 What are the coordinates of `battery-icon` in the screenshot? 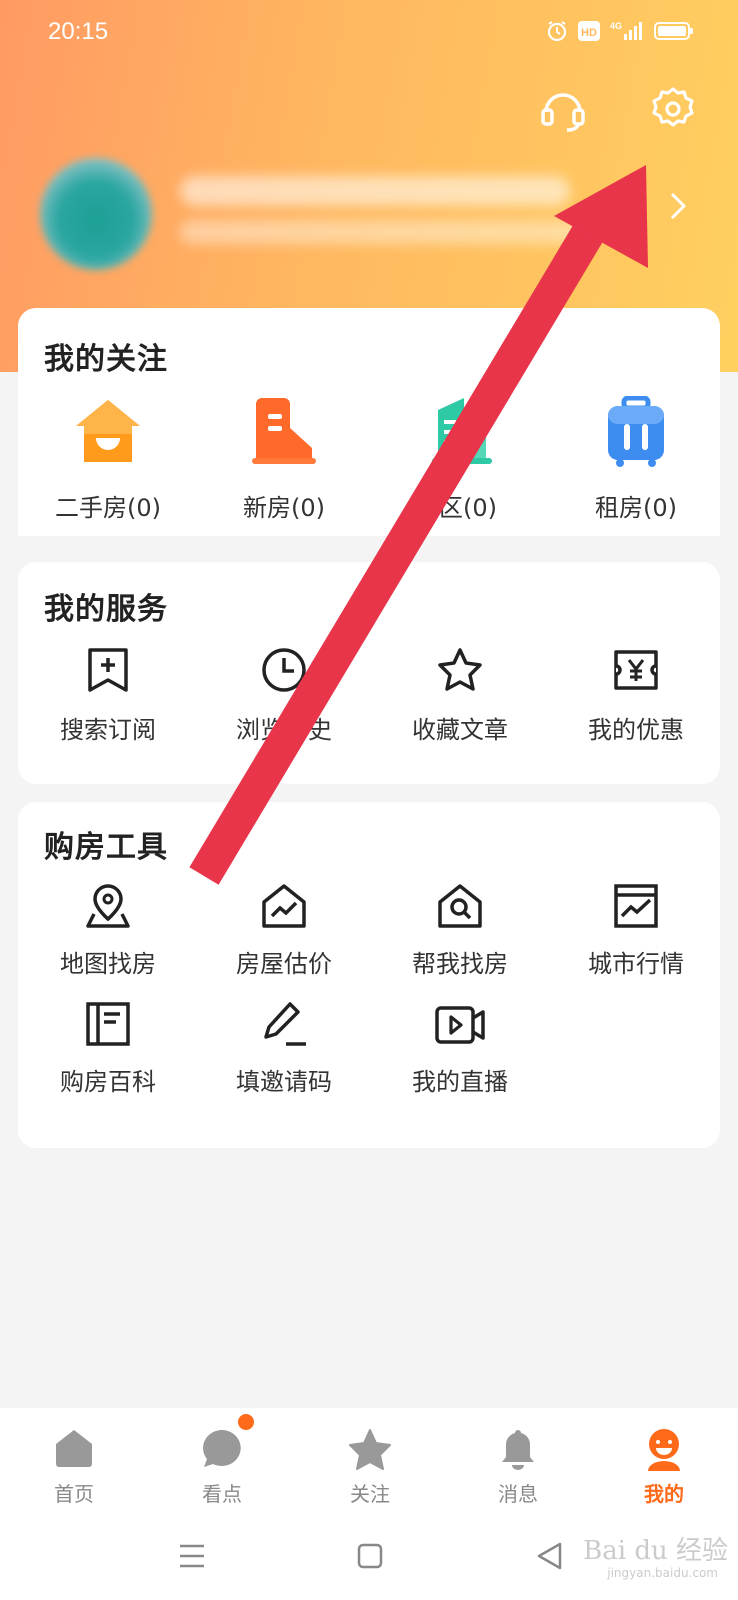 It's located at (673, 31).